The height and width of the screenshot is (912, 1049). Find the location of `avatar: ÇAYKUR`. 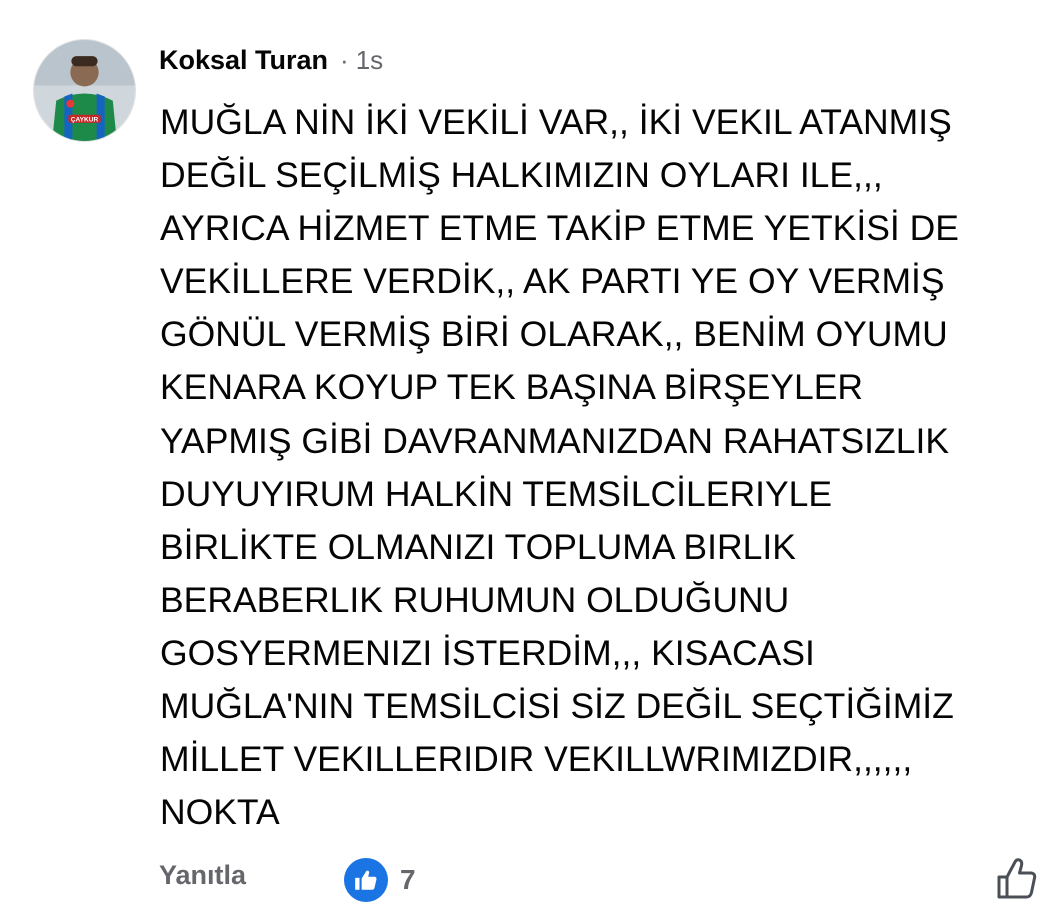

avatar: ÇAYKUR is located at coordinates (84, 90).